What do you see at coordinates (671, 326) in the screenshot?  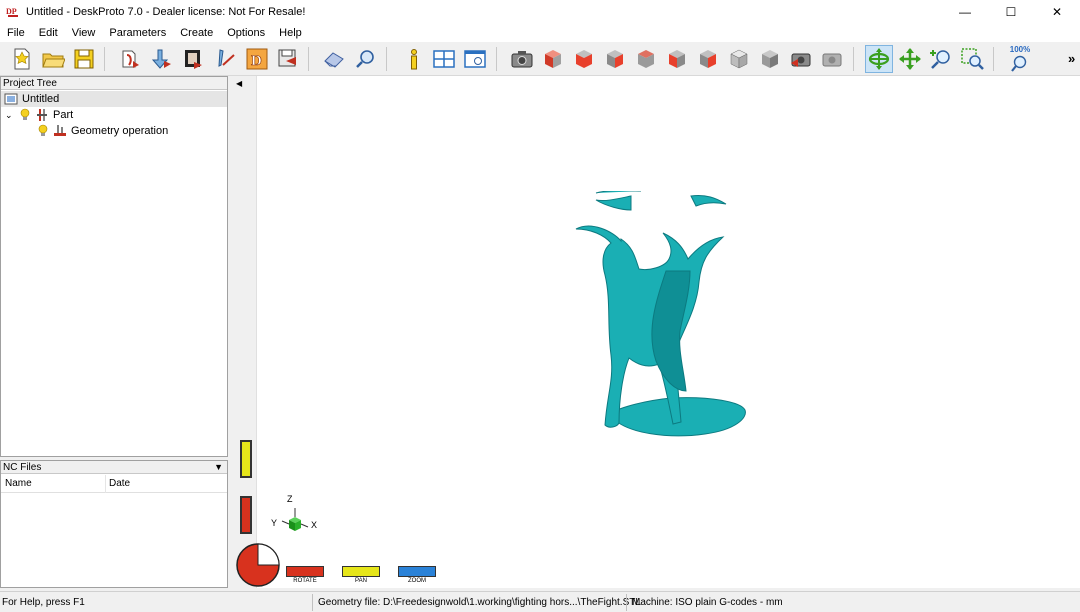 I see `horse-statue-model` at bounding box center [671, 326].